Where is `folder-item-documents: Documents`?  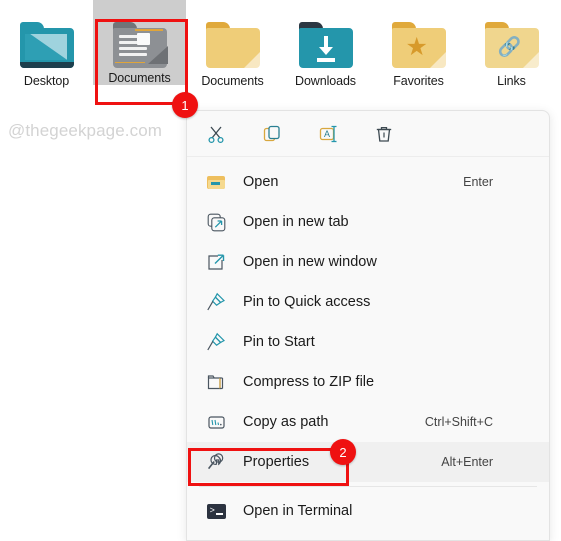
folder-item-documents: Documents is located at coordinates (232, 44).